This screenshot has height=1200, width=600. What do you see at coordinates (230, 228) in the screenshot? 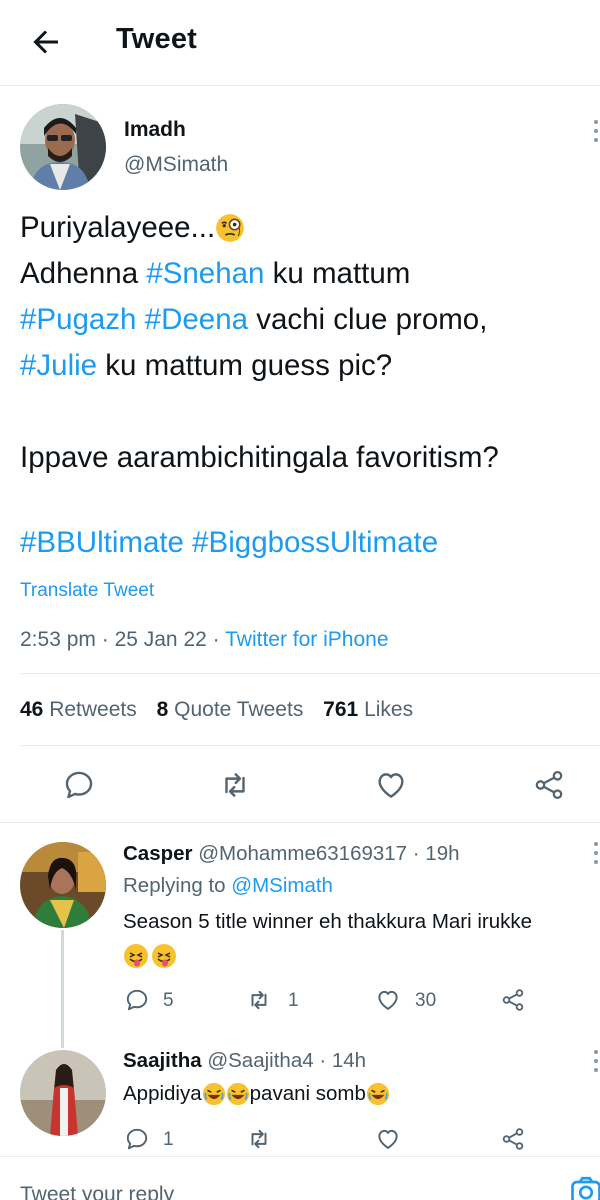
I see `face-with-monocle-emoji-icon` at bounding box center [230, 228].